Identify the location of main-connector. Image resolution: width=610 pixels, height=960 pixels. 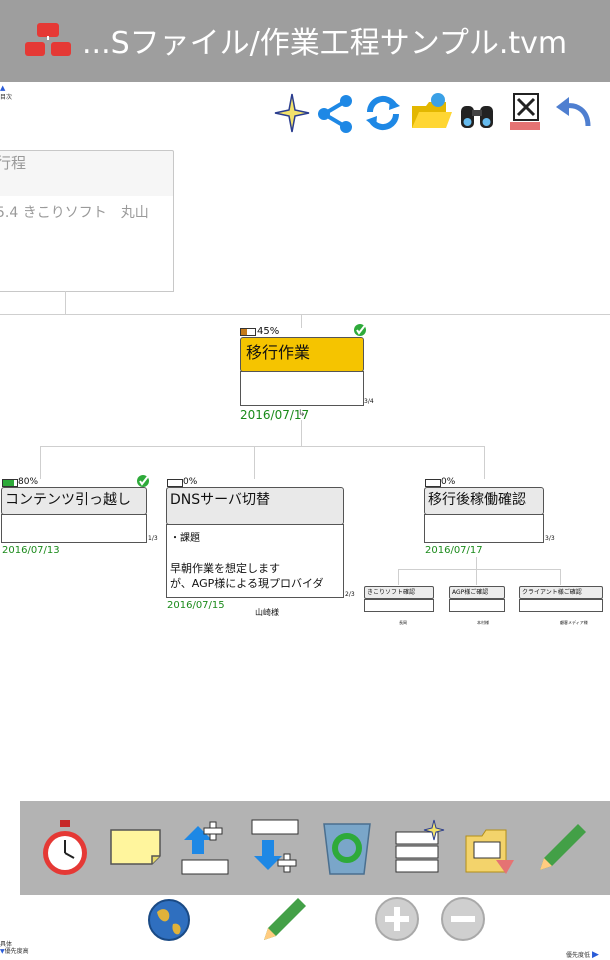
(301, 321).